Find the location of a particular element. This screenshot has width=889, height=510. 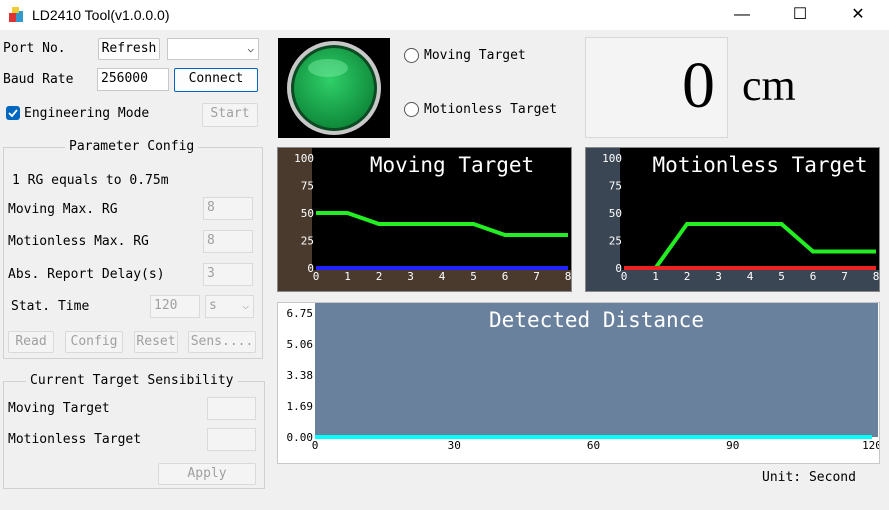

moving-max-input: 8 is located at coordinates (228, 208).